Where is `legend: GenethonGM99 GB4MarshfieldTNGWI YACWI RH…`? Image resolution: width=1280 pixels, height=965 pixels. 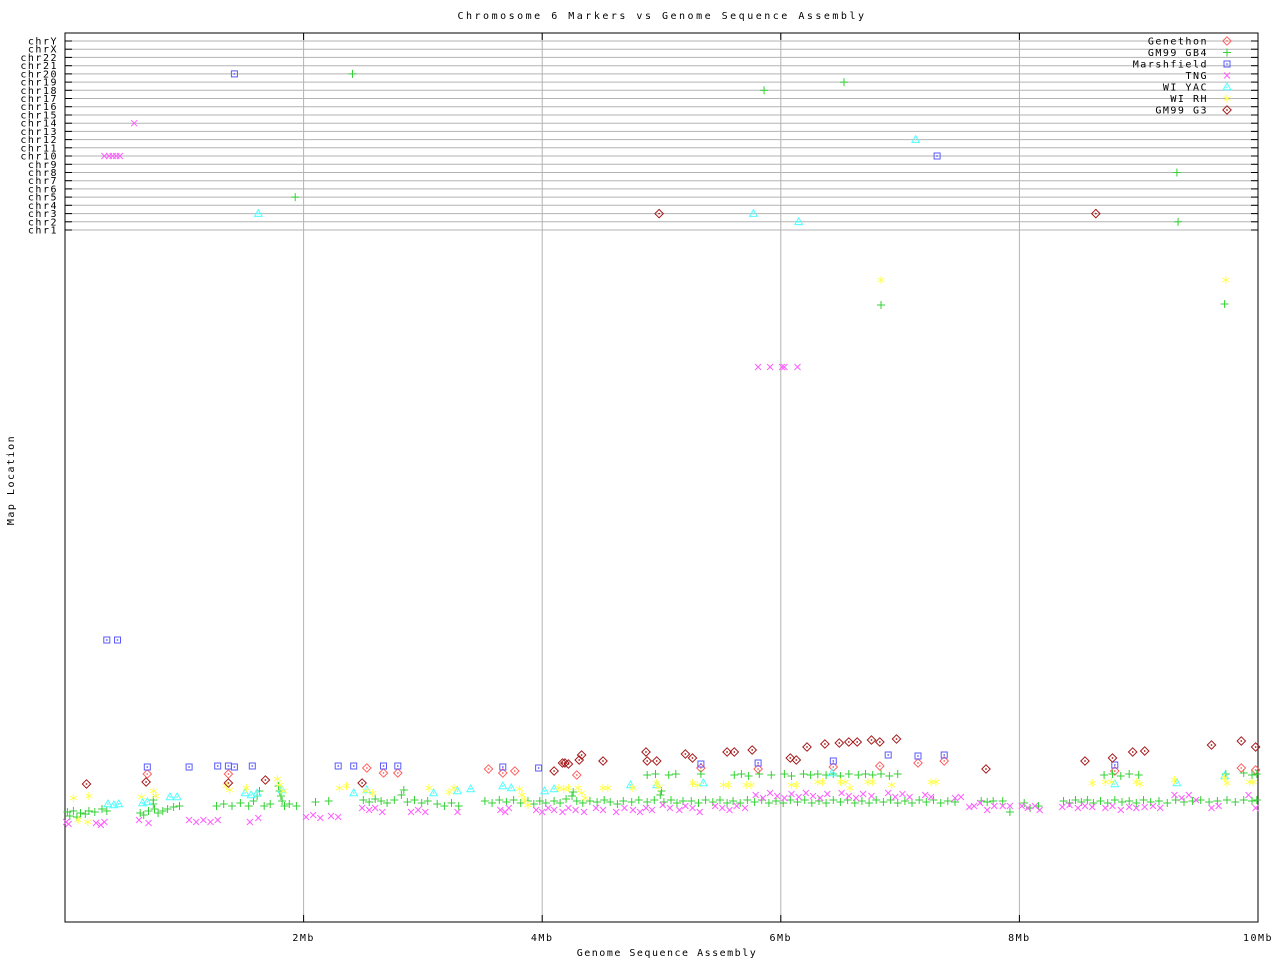 legend: GenethonGM99 GB4MarshfieldTNGWI YACWI RH… is located at coordinates (1182, 76).